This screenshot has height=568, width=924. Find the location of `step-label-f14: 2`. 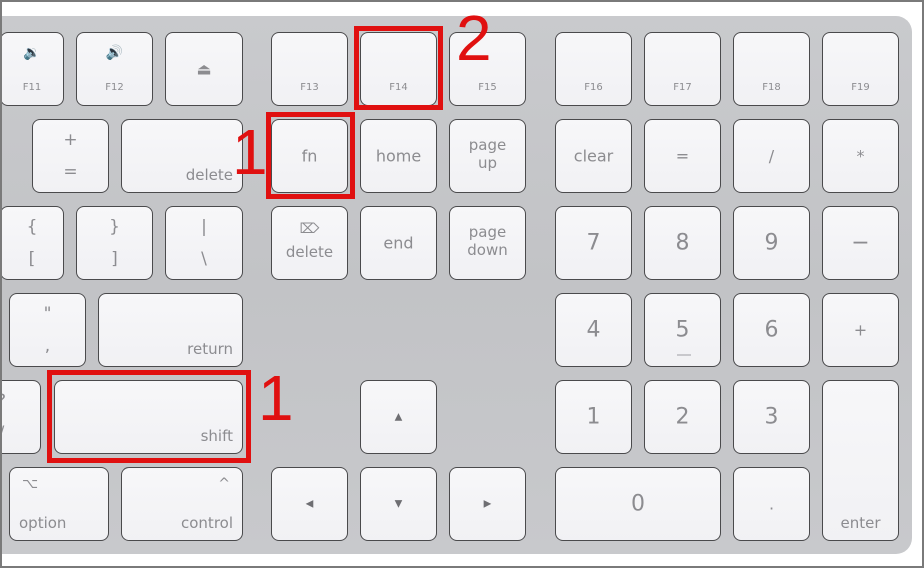

step-label-f14: 2 is located at coordinates (474, 38).